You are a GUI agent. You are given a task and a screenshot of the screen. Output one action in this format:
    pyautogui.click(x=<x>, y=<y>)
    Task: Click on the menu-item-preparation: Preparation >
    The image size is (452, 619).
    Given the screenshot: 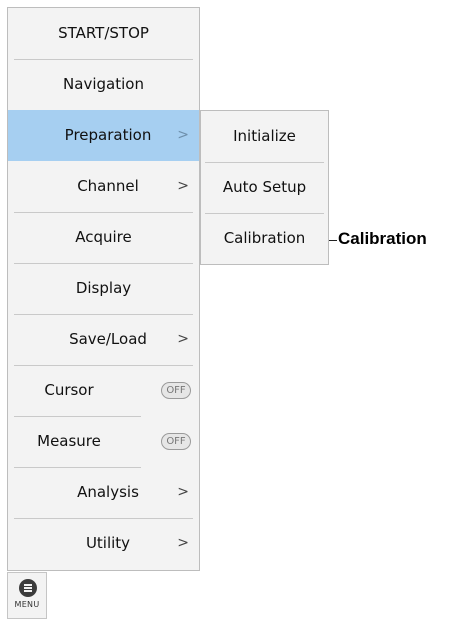 What is the action you would take?
    pyautogui.click(x=103, y=135)
    